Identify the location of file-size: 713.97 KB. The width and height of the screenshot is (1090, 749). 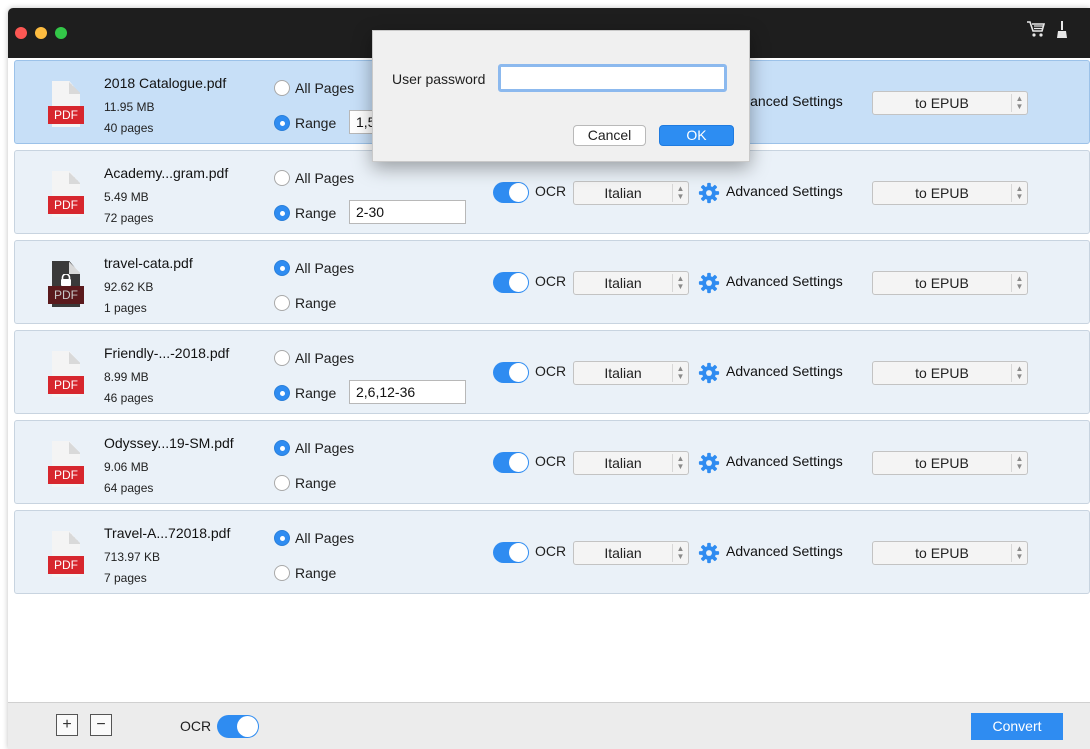
(132, 557).